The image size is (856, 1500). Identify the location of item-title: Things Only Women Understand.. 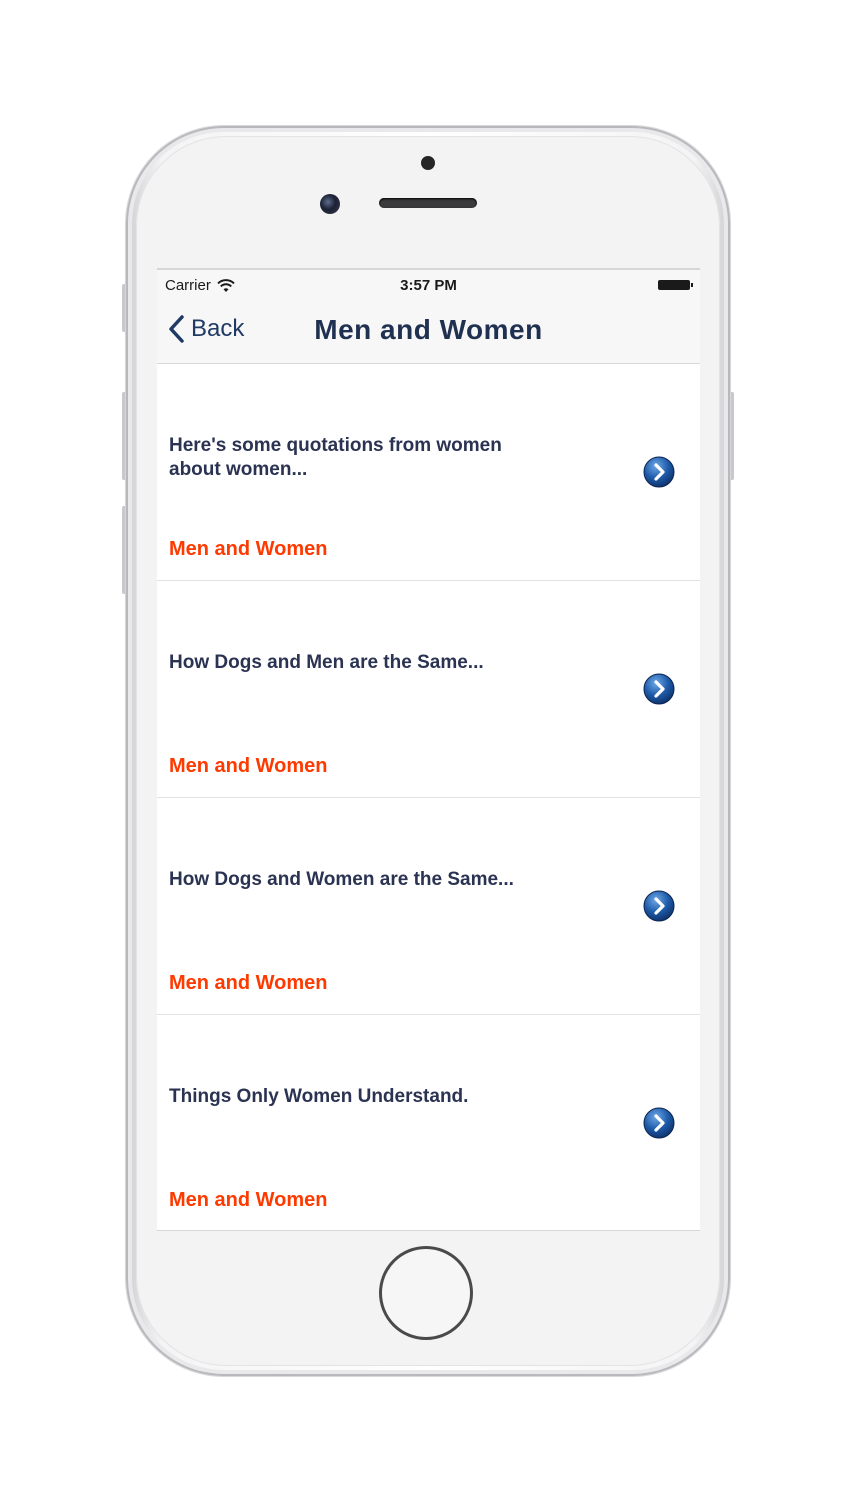
(319, 1096).